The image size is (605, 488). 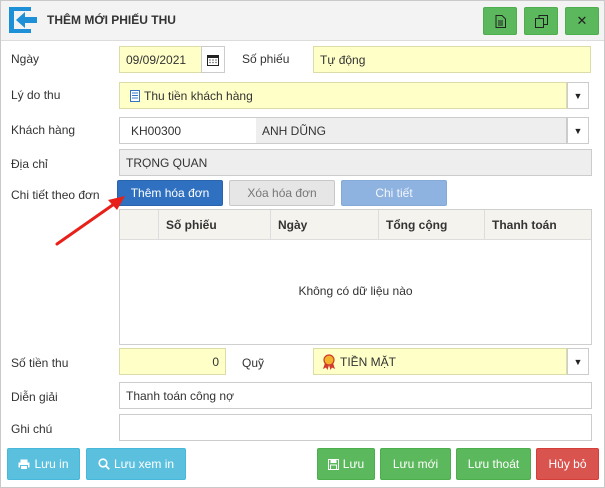 I want to click on close-icon: ✕, so click(x=582, y=20).